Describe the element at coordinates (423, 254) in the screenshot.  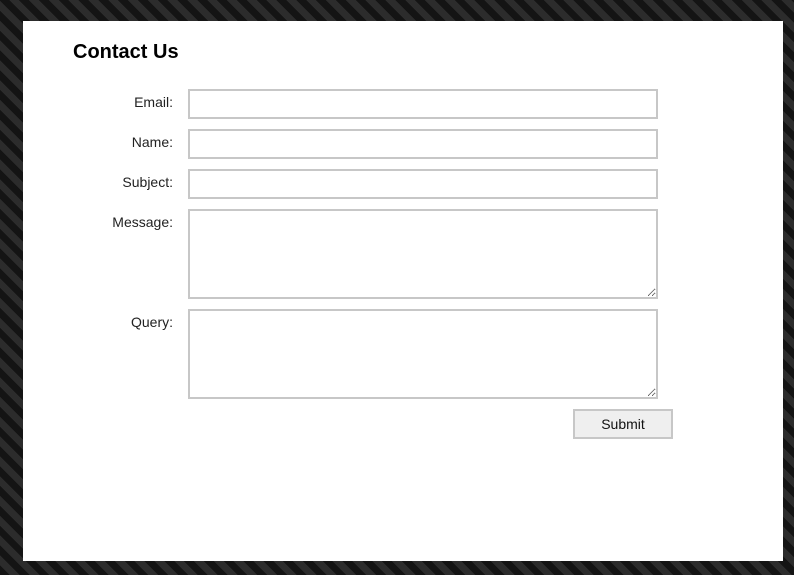
I see `message-textarea` at that location.